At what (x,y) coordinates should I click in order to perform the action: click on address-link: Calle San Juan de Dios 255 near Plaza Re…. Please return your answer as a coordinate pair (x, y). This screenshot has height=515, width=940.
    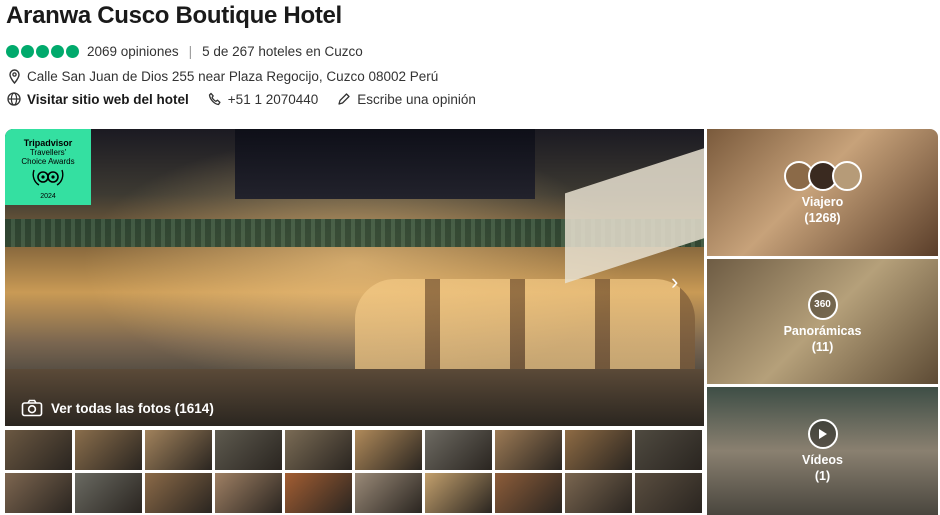
    Looking at the image, I should click on (232, 76).